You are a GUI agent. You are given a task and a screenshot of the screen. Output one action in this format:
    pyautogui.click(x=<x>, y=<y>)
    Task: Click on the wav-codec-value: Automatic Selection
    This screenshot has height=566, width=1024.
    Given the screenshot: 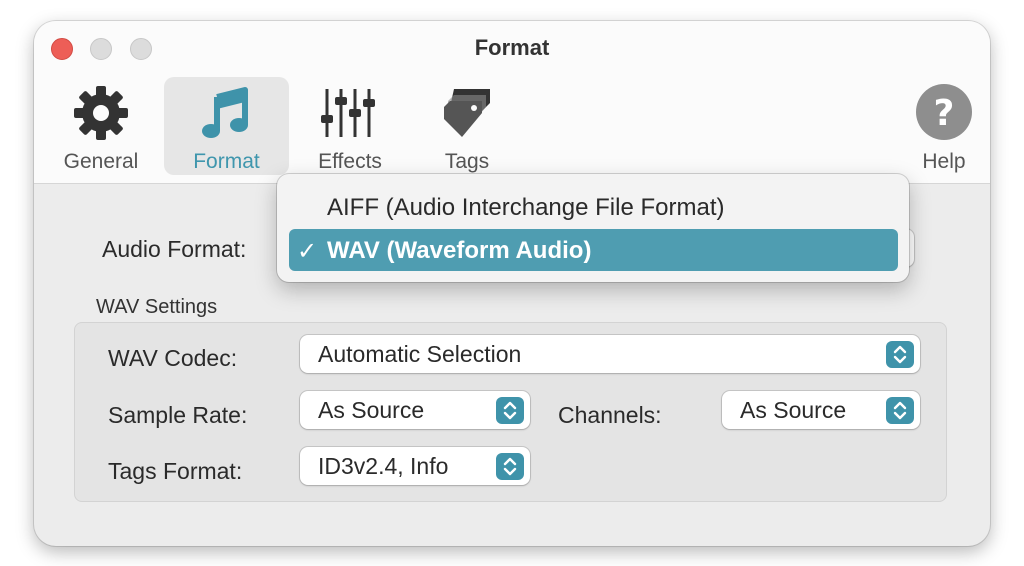 What is the action you would take?
    pyautogui.click(x=420, y=354)
    